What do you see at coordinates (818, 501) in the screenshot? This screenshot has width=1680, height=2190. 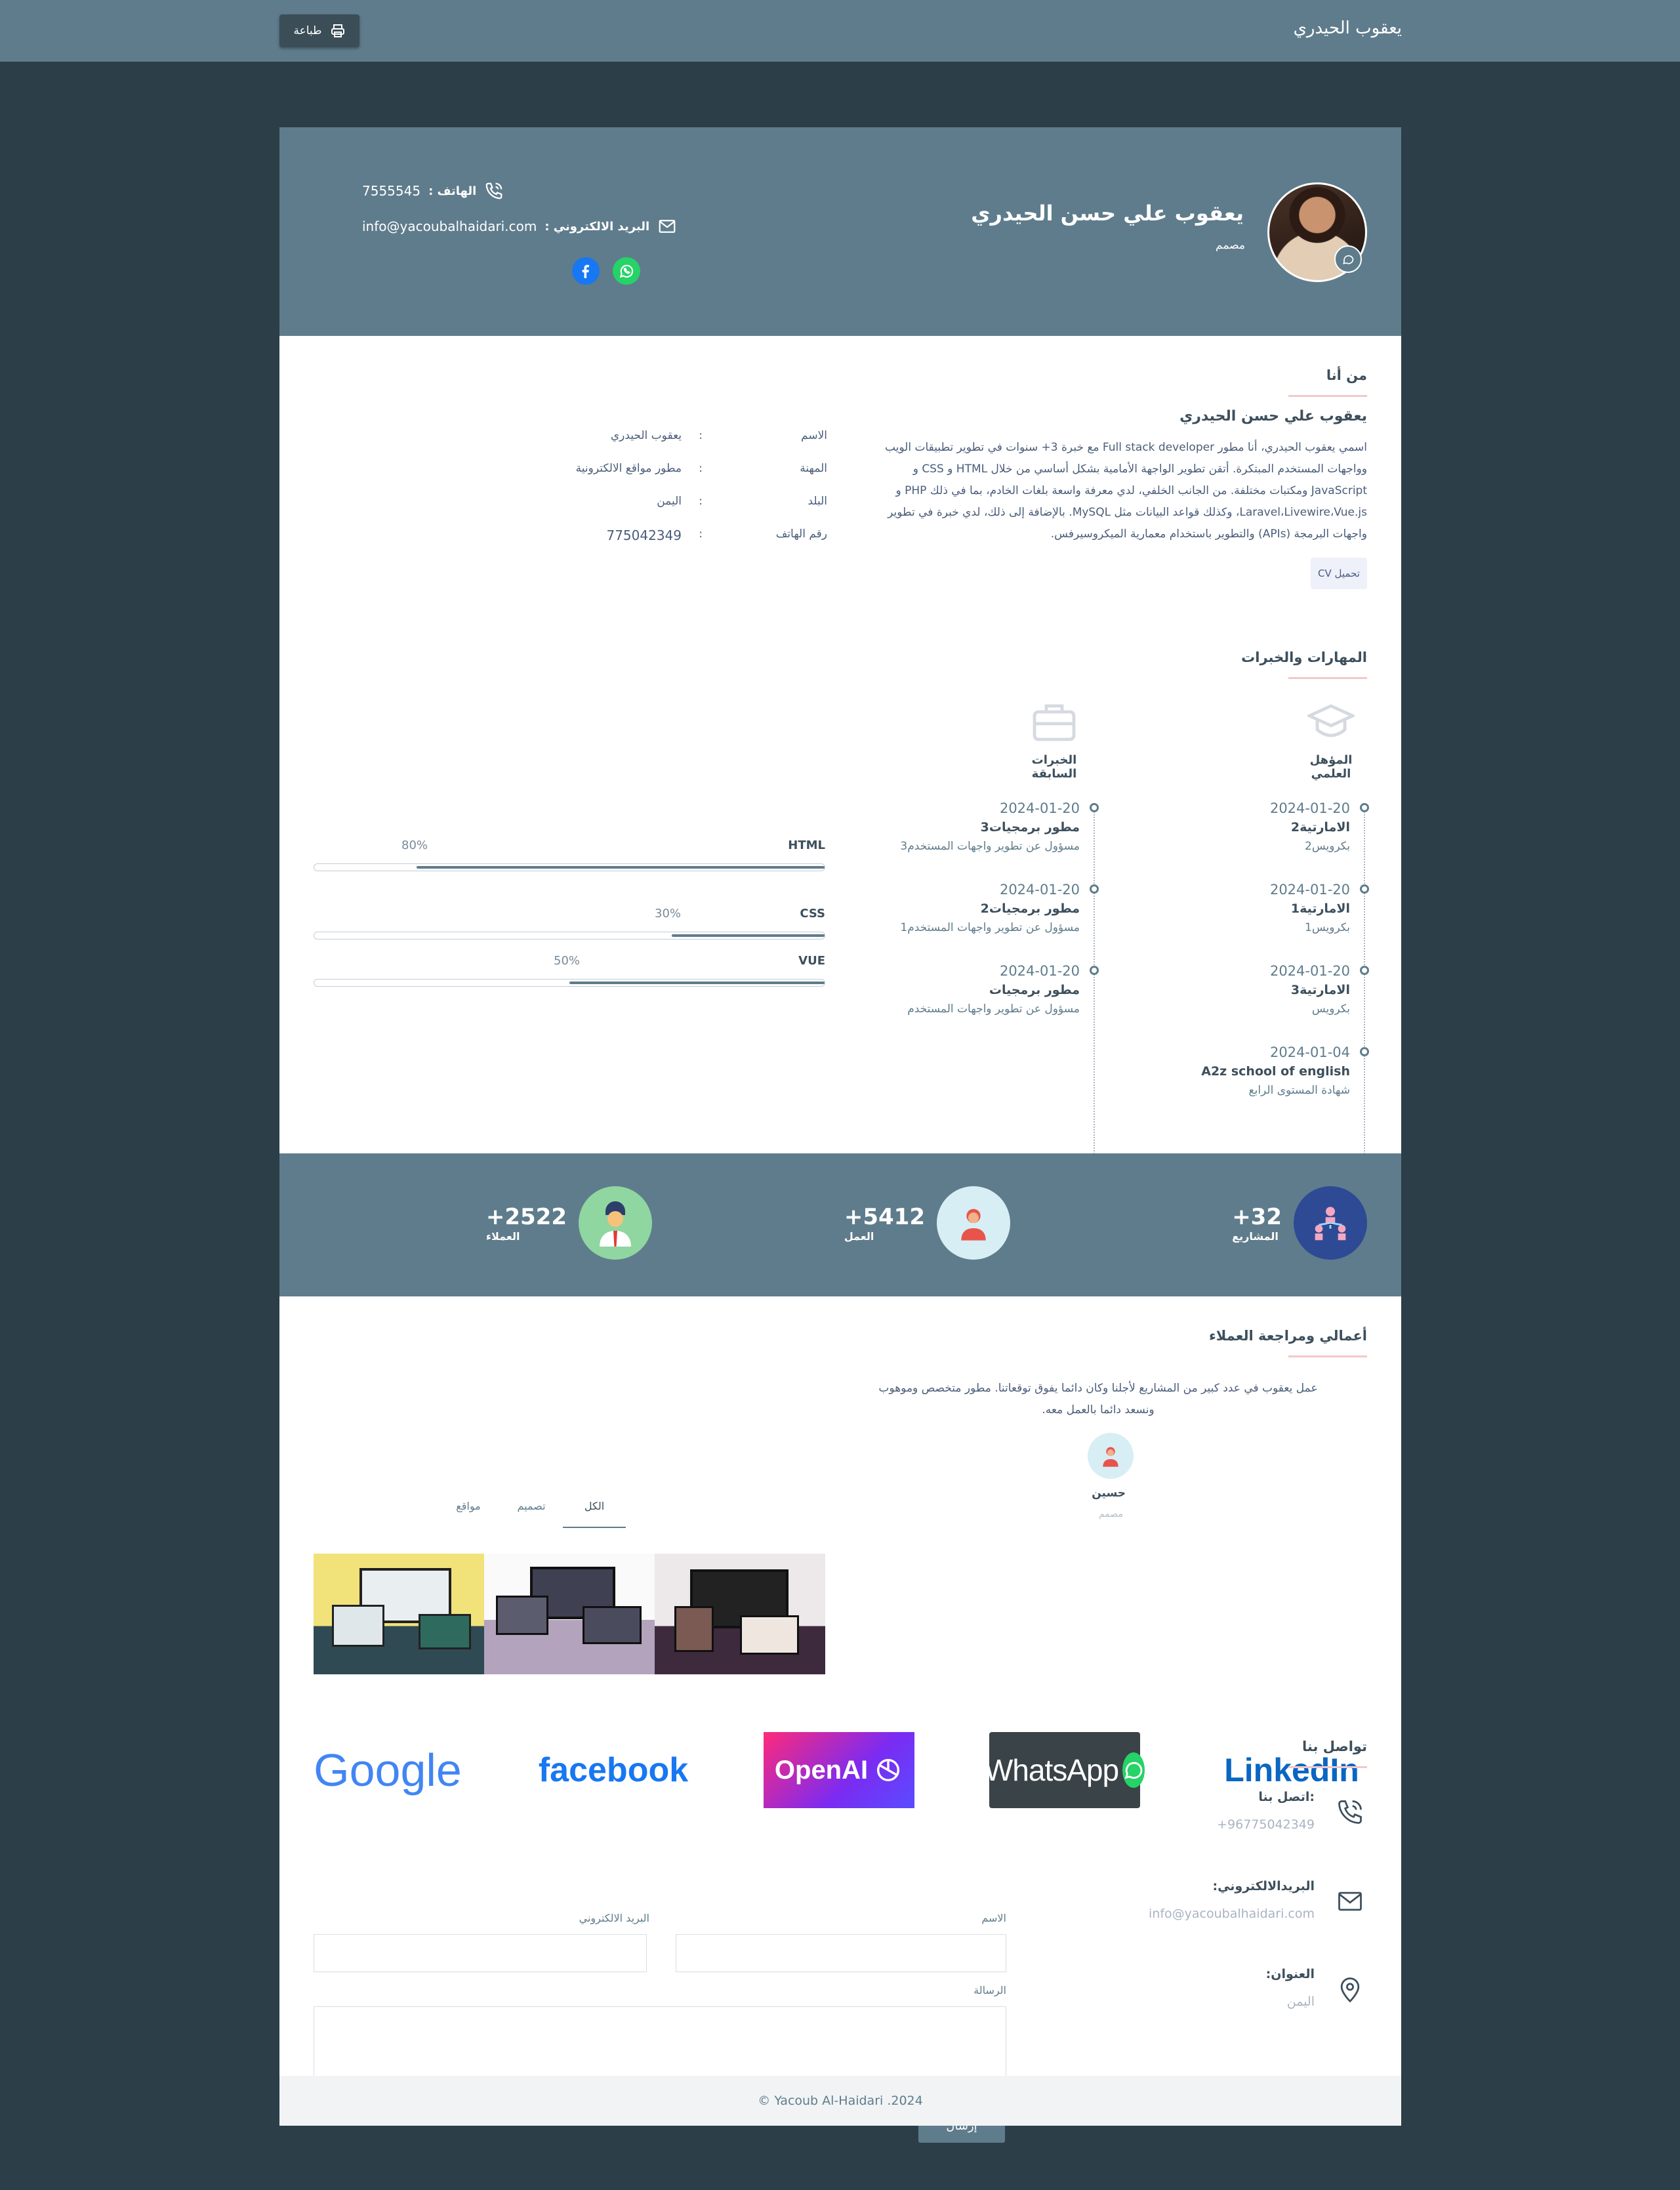 I see `info-key: البلد` at bounding box center [818, 501].